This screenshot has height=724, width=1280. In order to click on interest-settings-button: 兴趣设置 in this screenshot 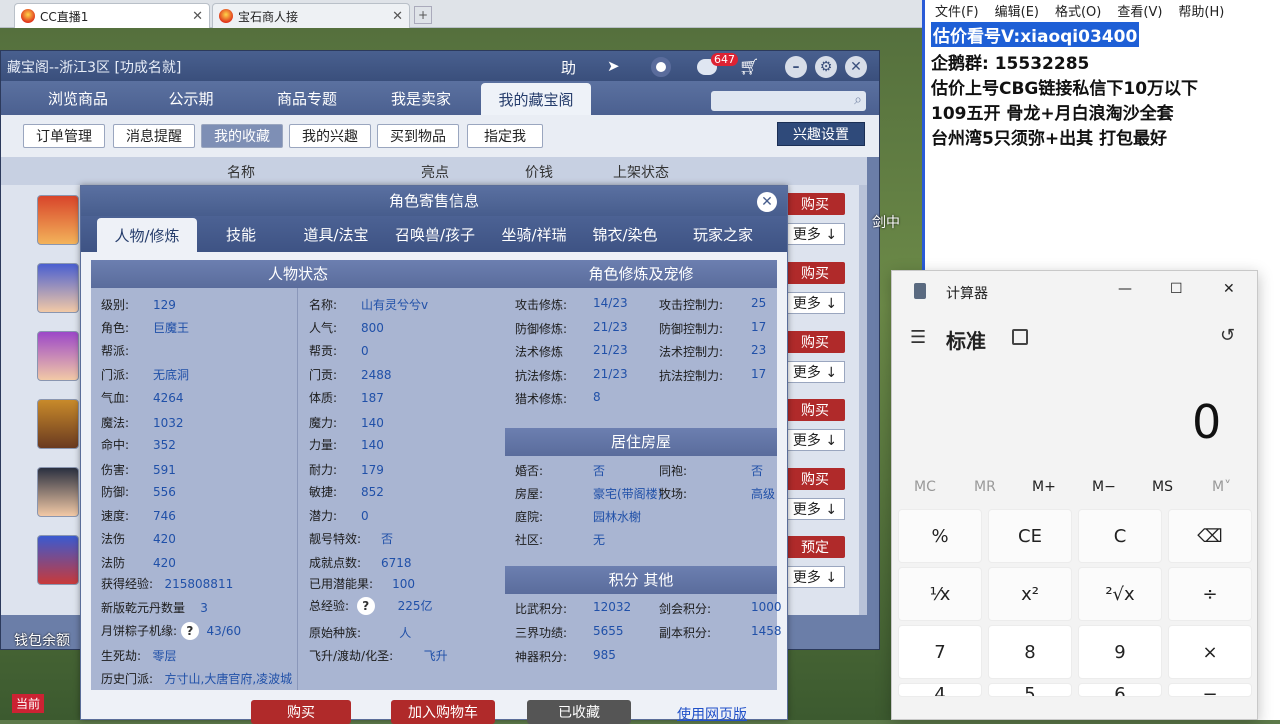, I will do `click(821, 134)`.